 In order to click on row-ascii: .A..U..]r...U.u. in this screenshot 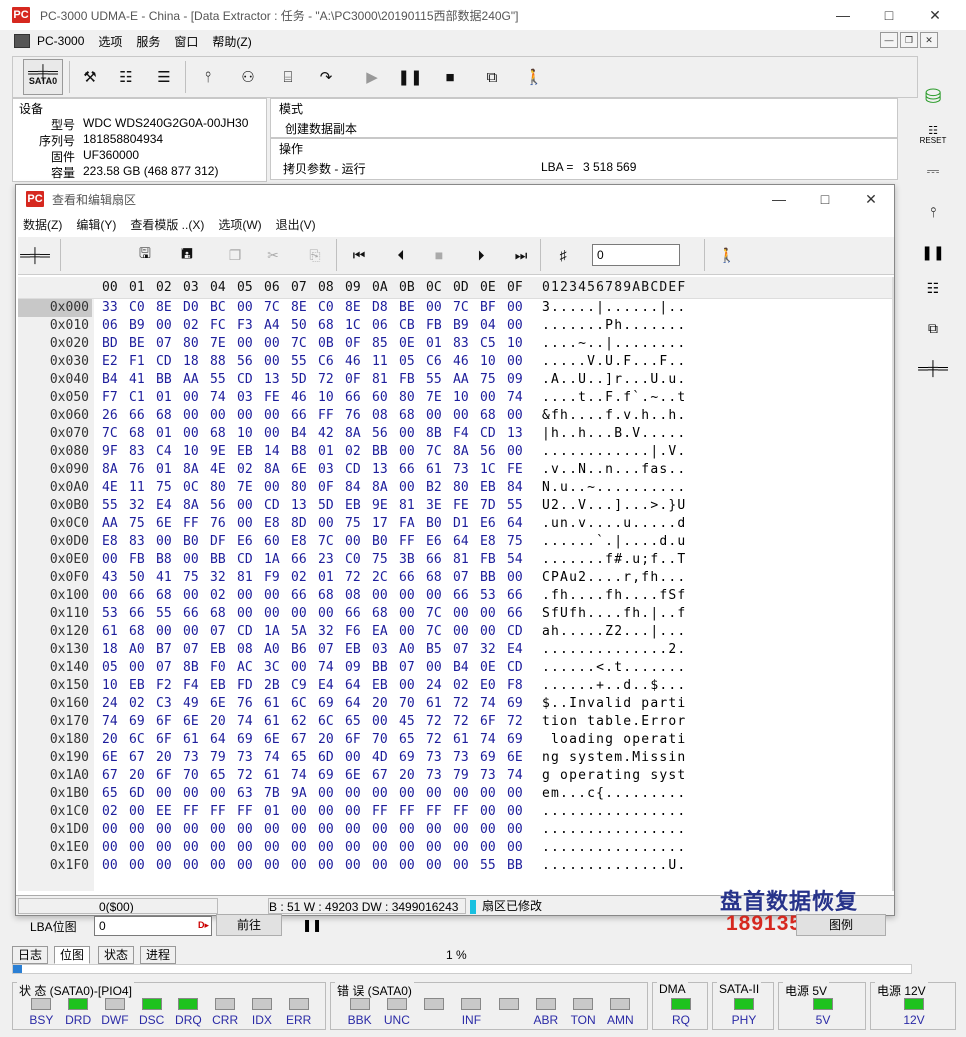, I will do `click(614, 380)`.